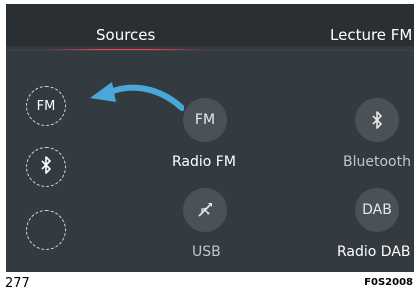 The image size is (419, 293). I want to click on usb-source-icon, so click(205, 210).